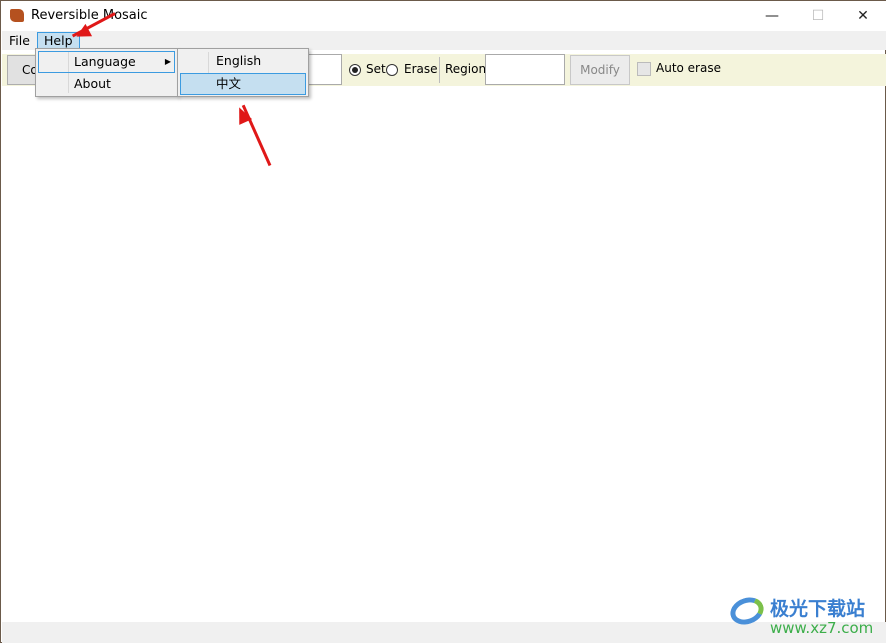 The image size is (886, 643). I want to click on radio-set, so click(355, 70).